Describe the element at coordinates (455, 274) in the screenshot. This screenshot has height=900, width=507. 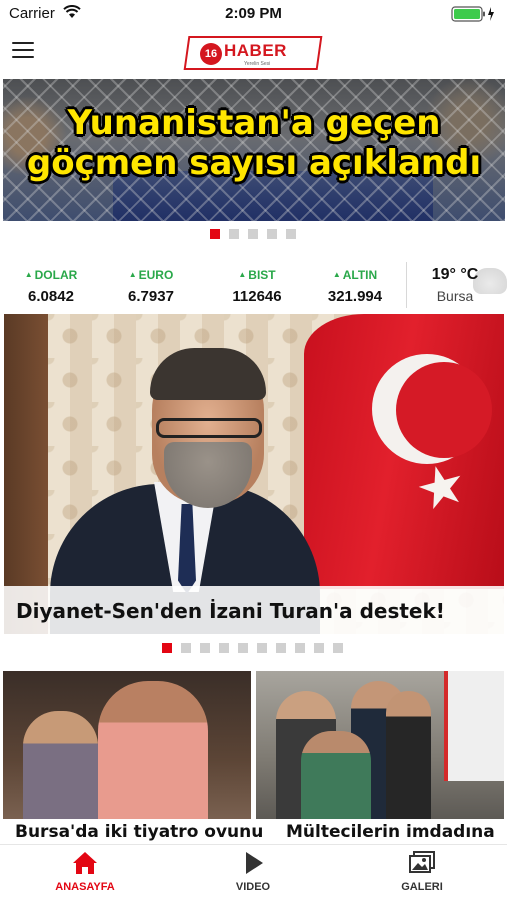
I see `weather-temp: 19° °C` at that location.